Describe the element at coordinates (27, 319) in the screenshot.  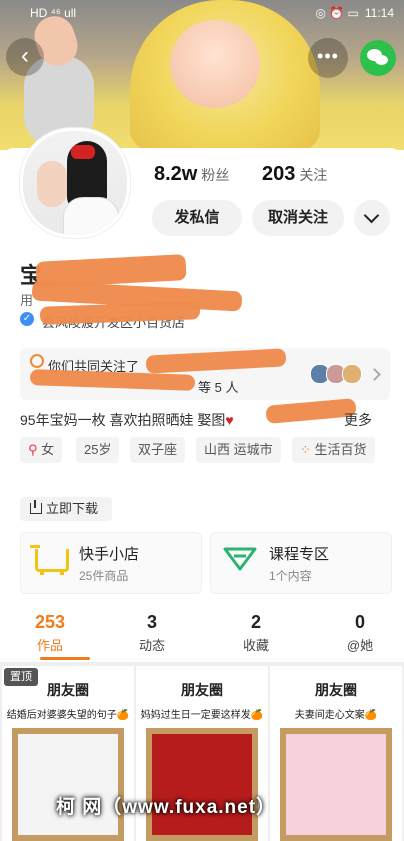
I see `verified-icon: ✓` at that location.